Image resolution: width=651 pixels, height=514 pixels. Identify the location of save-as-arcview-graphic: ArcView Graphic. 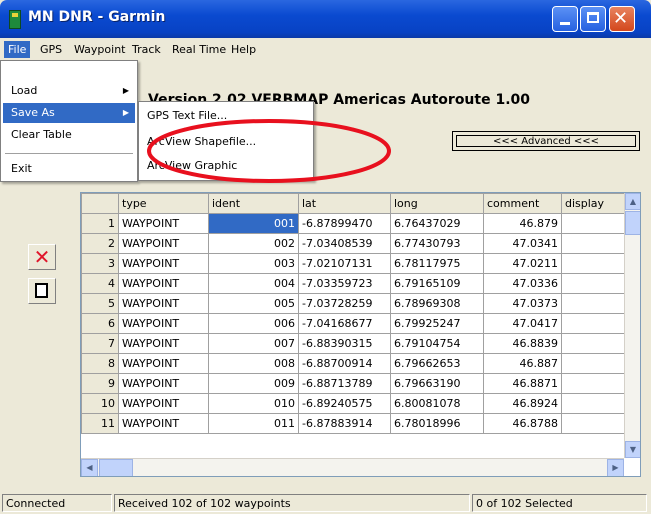
(192, 166).